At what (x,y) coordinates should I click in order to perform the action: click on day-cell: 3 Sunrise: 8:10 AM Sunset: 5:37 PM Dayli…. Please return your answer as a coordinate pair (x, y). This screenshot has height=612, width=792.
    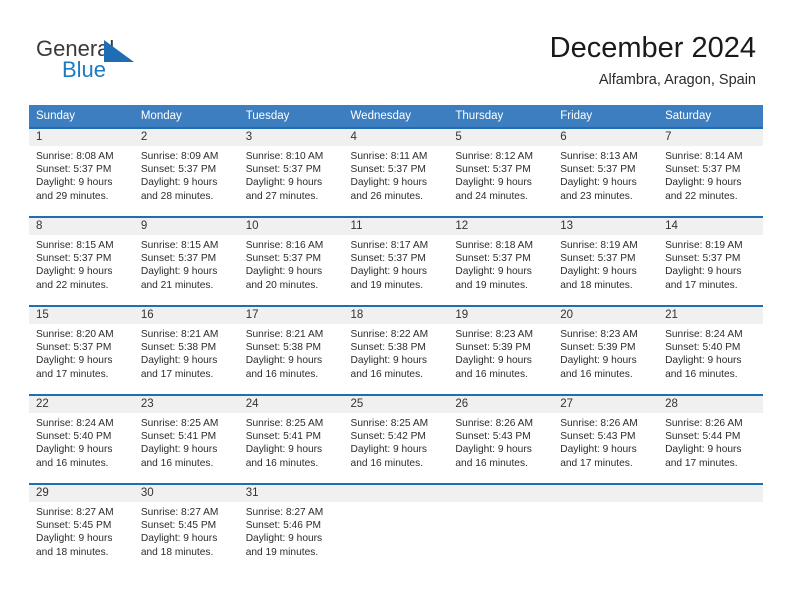
    Looking at the image, I should click on (291, 172).